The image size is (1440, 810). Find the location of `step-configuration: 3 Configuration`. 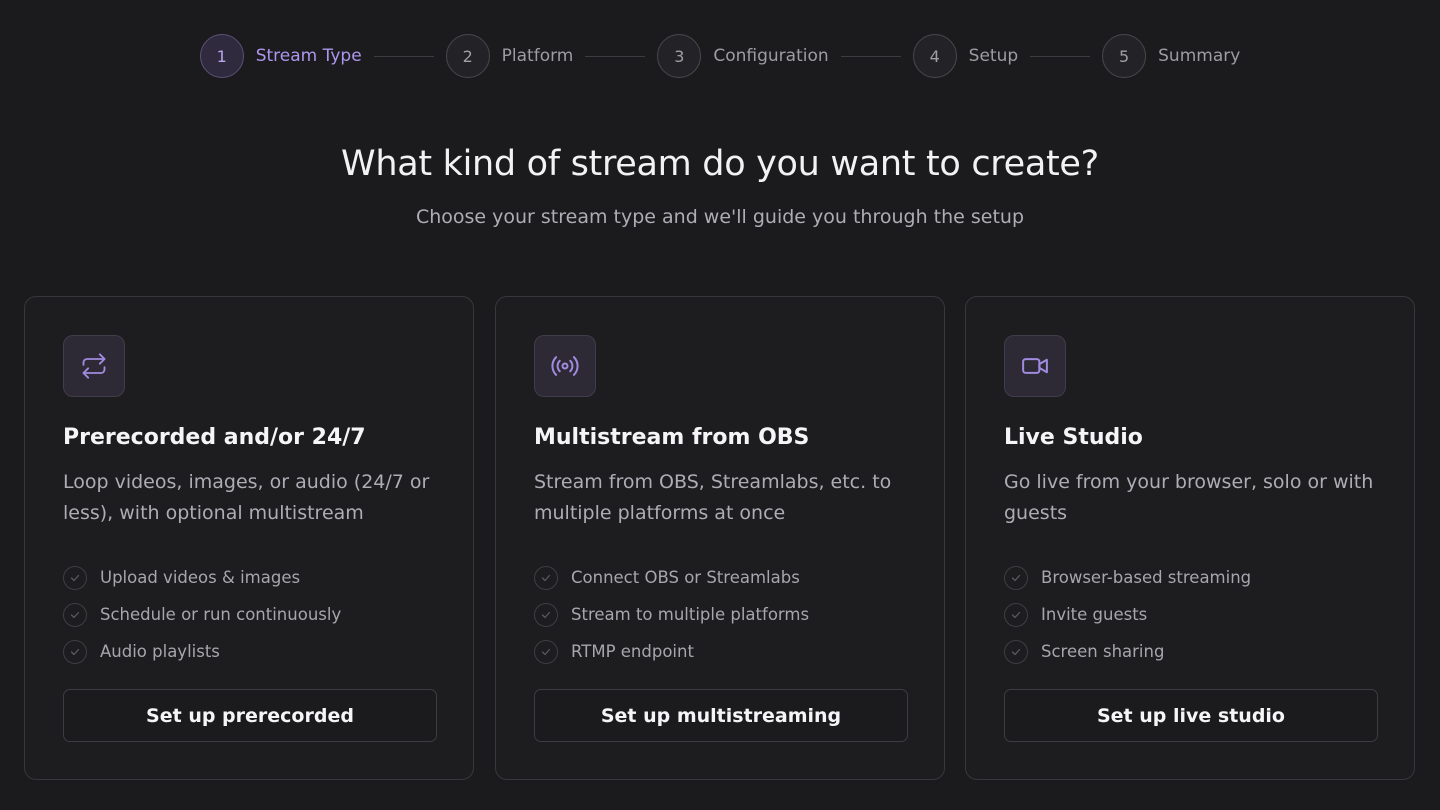

step-configuration: 3 Configuration is located at coordinates (743, 56).